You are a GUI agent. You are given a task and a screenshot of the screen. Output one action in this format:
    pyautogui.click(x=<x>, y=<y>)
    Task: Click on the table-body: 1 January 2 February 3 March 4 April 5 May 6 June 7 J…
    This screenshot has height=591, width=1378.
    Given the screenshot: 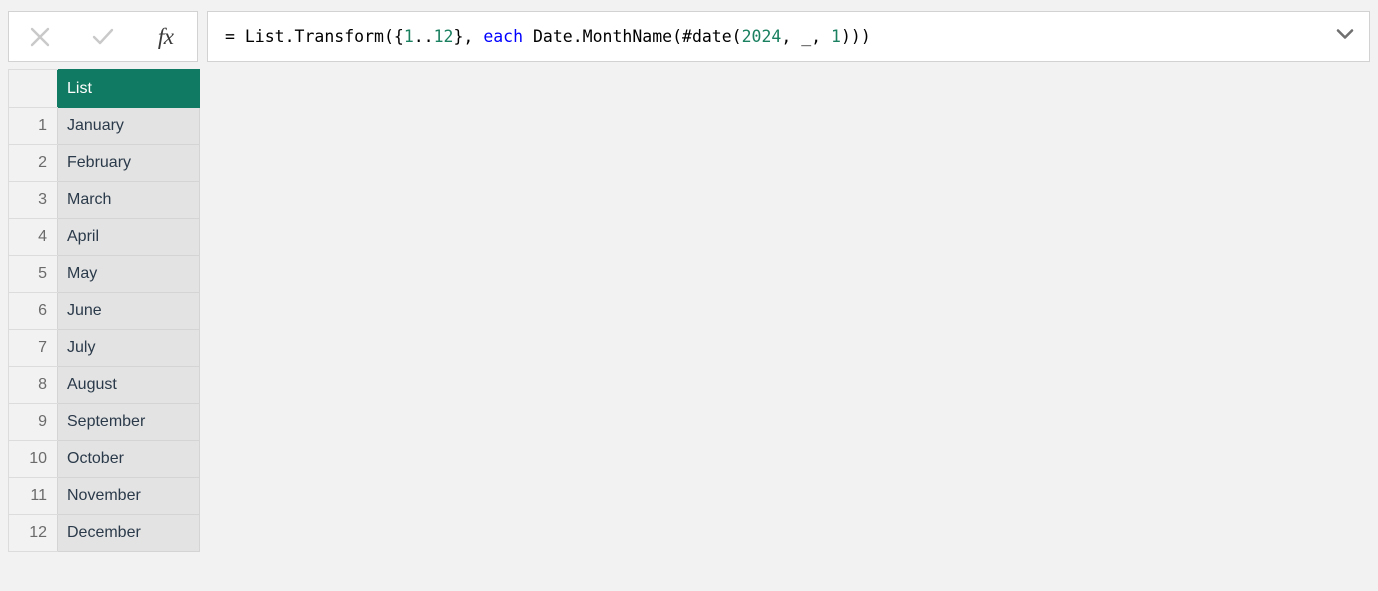 What is the action you would take?
    pyautogui.click(x=104, y=329)
    